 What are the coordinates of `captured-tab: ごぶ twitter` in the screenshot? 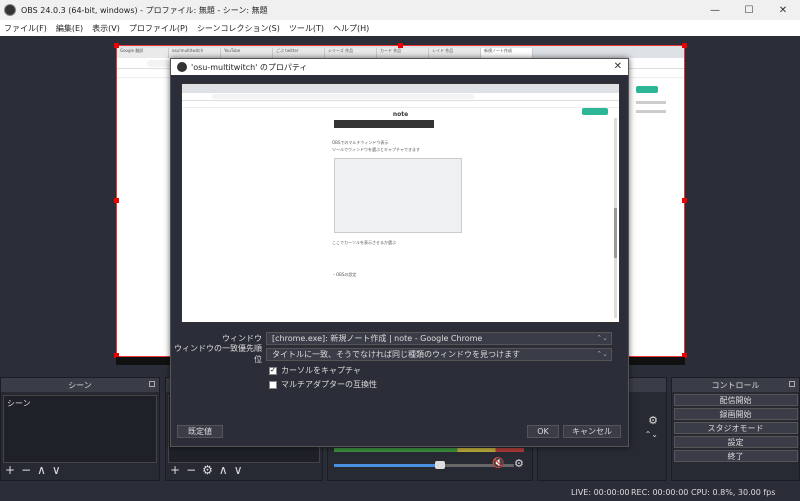 It's located at (299, 53).